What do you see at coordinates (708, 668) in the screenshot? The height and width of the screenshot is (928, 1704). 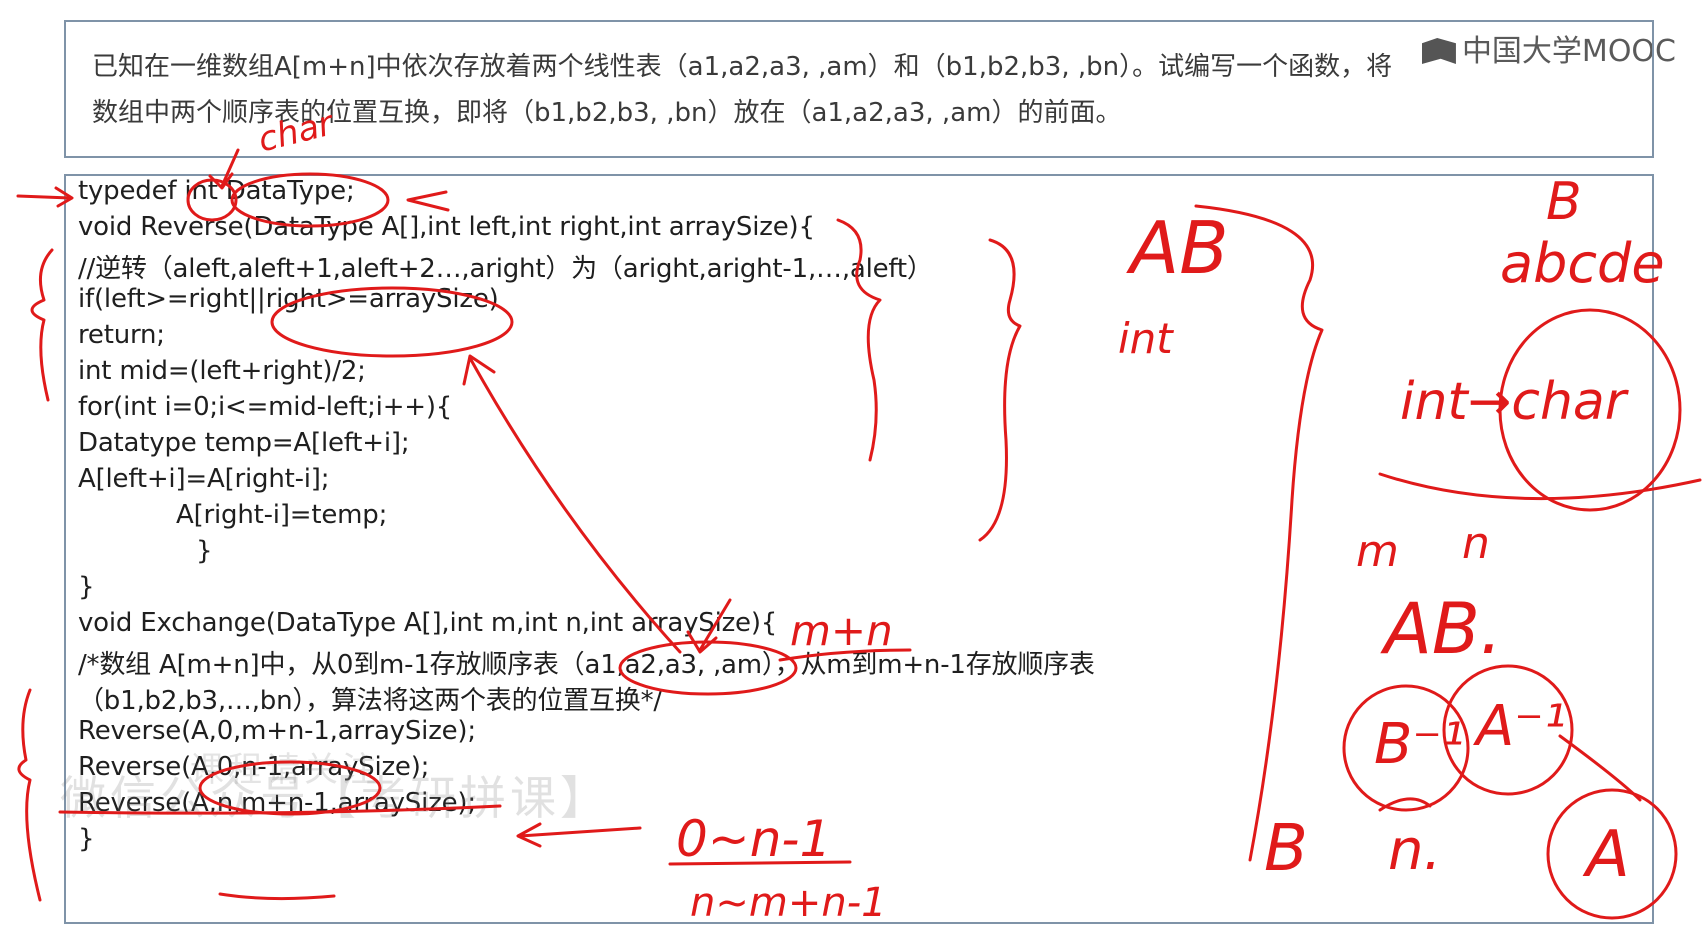 I see `ink-circle-arraysize-param` at bounding box center [708, 668].